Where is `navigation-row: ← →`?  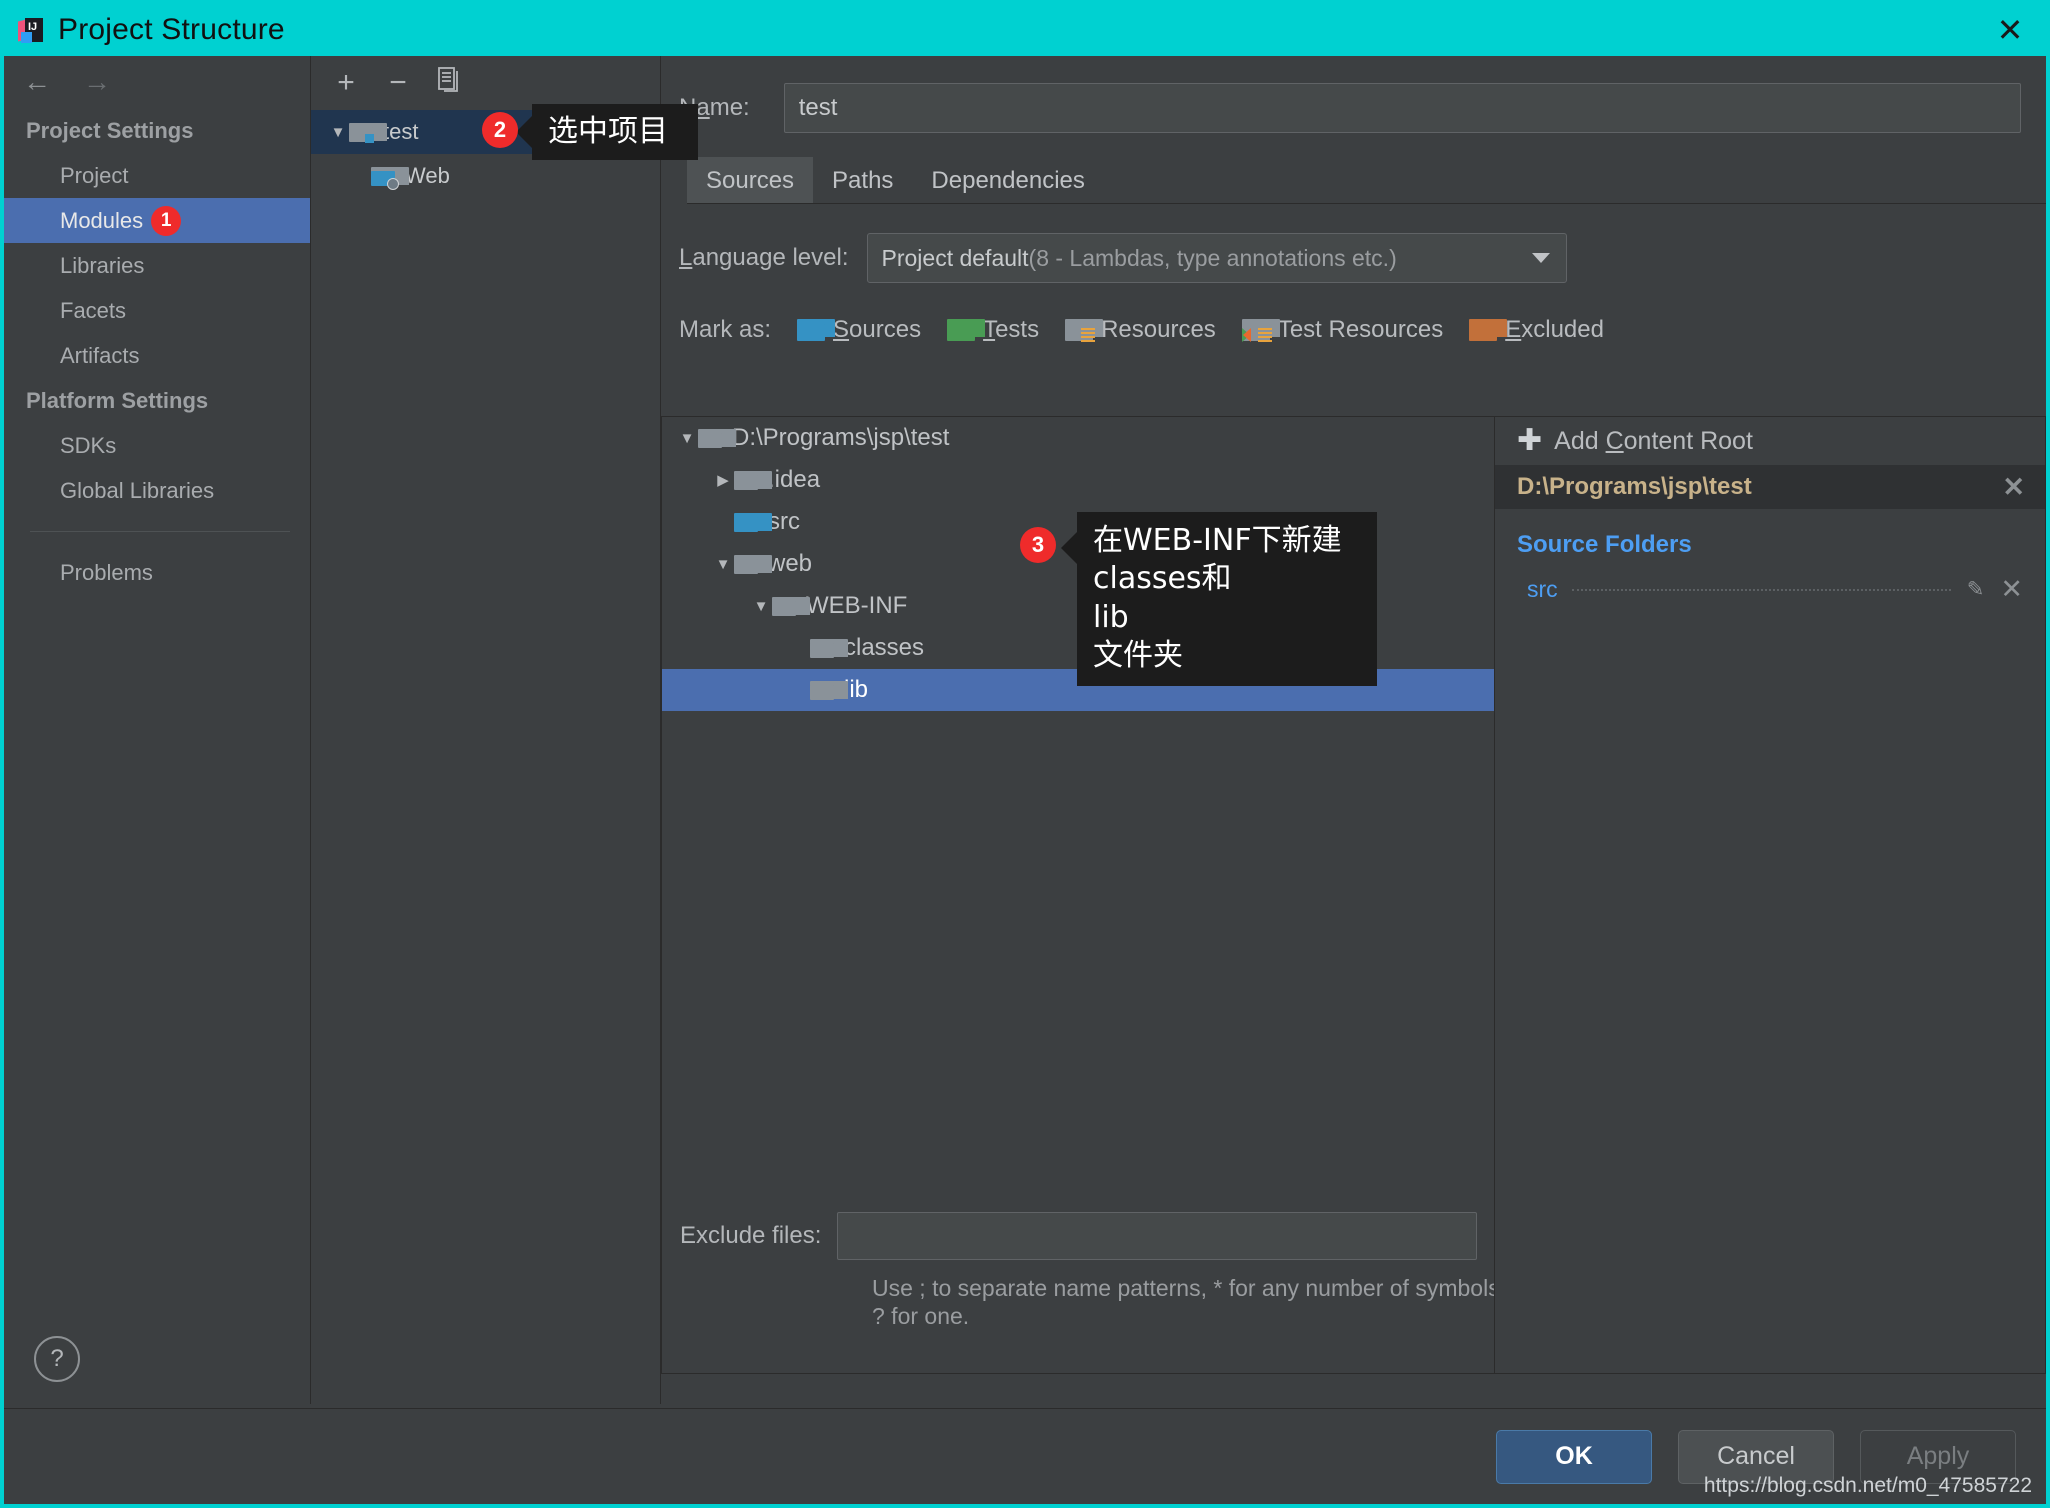 navigation-row: ← → is located at coordinates (157, 82).